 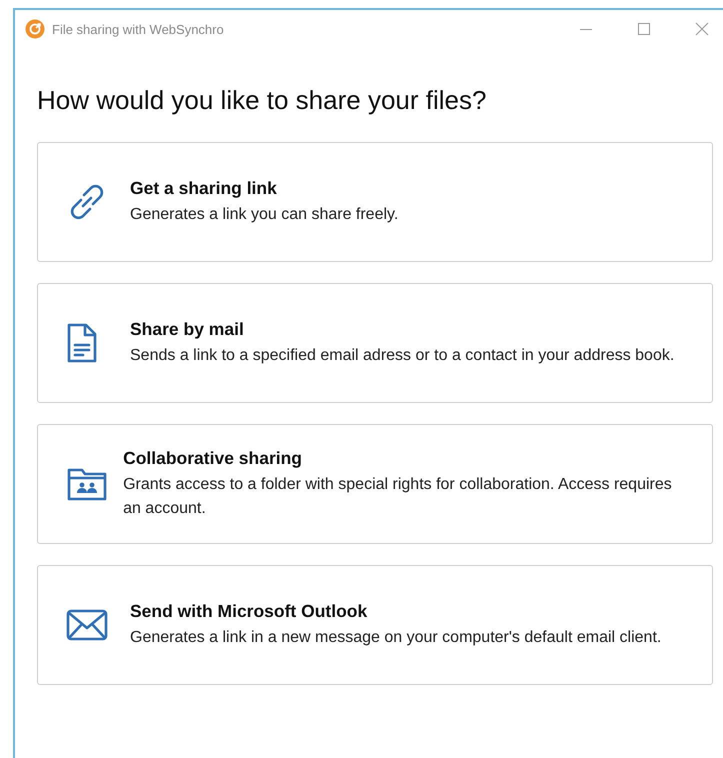 I want to click on page-heading: How would you like to share your files?, so click(x=262, y=100).